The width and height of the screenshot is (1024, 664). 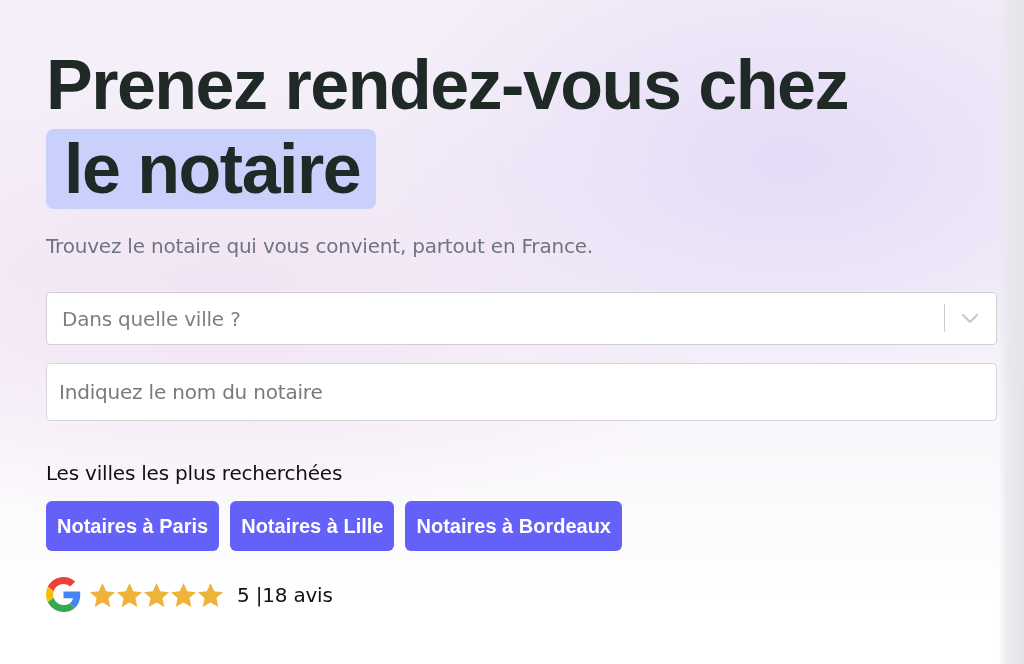 I want to click on city-link-button: Notaires à Lille, so click(x=312, y=526).